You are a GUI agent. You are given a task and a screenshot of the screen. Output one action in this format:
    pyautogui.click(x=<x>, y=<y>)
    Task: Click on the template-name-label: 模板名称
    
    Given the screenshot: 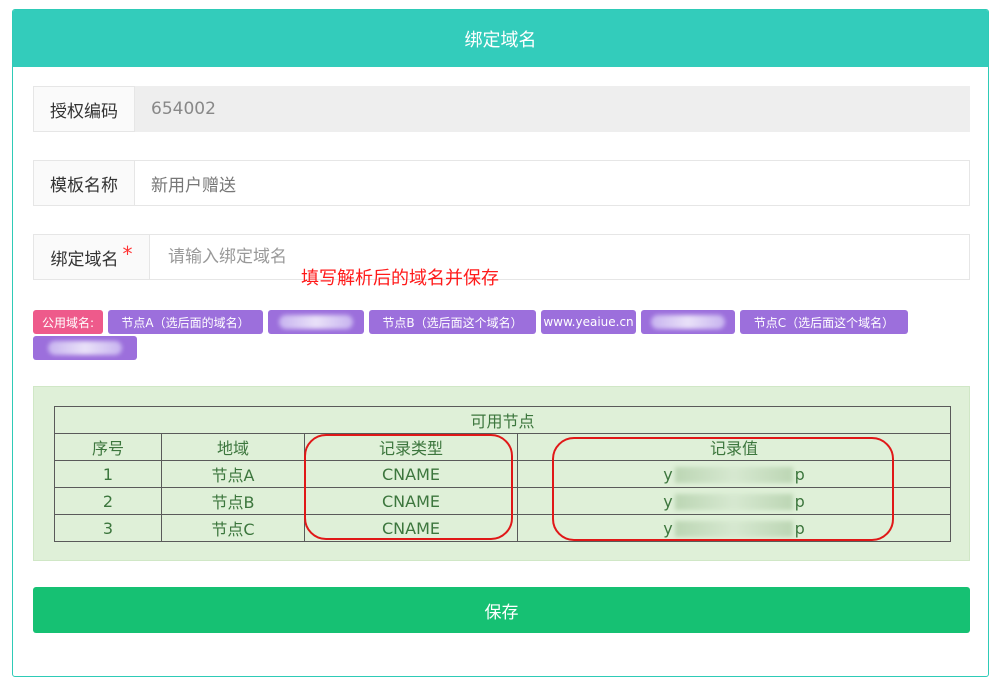 What is the action you would take?
    pyautogui.click(x=84, y=183)
    